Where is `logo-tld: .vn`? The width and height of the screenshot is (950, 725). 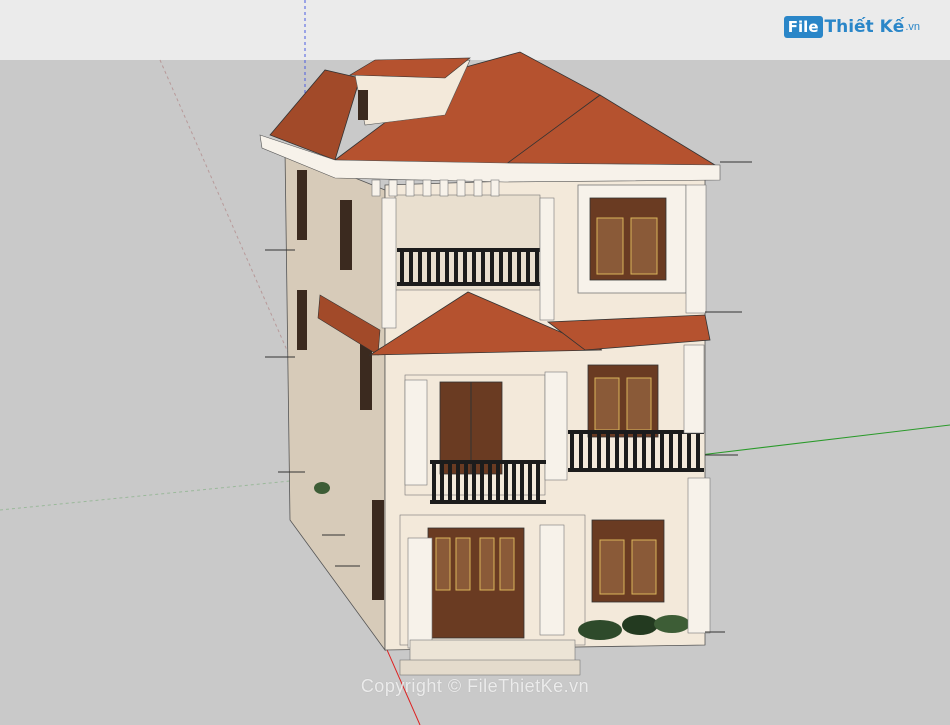 logo-tld: .vn is located at coordinates (912, 27).